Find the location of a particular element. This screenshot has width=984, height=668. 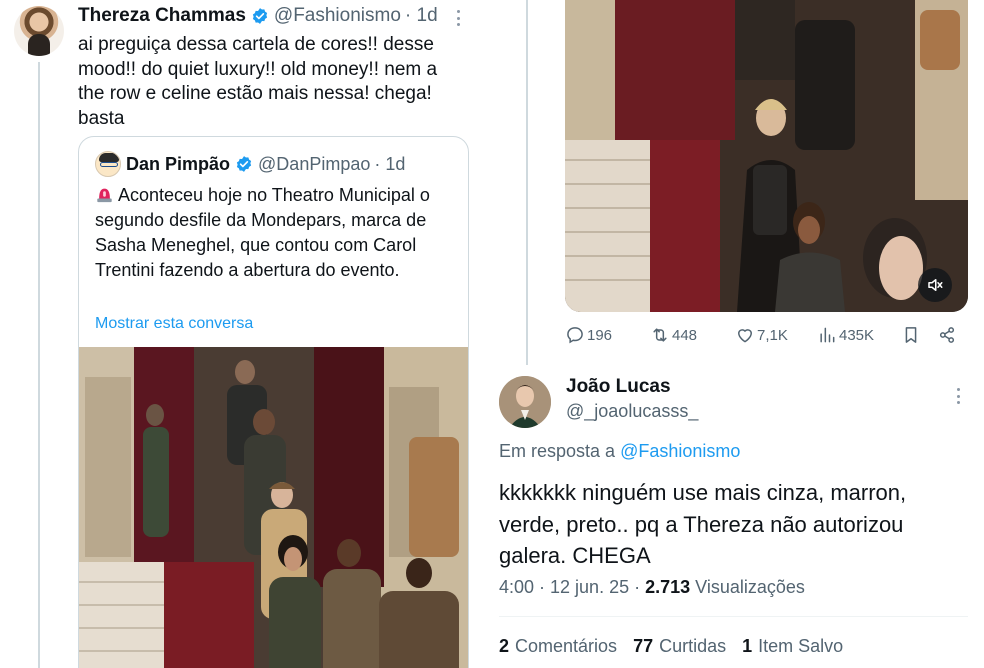

reply-author-name: João Lucas is located at coordinates (618, 387).